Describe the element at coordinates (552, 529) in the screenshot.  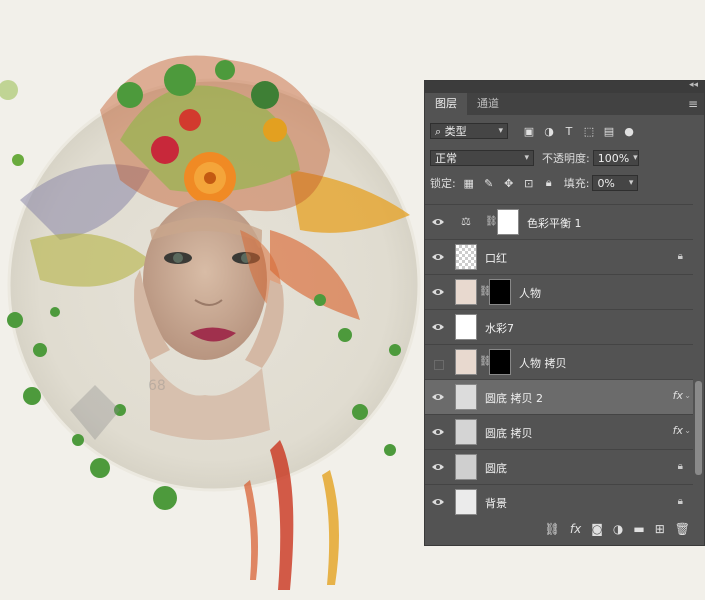
I see `link-icon: ⛓` at that location.